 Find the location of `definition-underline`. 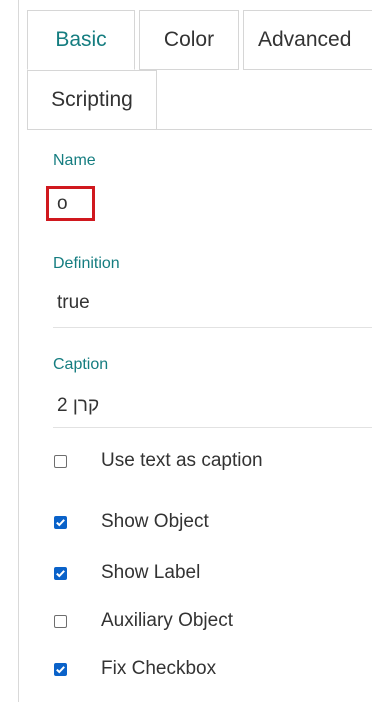

definition-underline is located at coordinates (212, 327).